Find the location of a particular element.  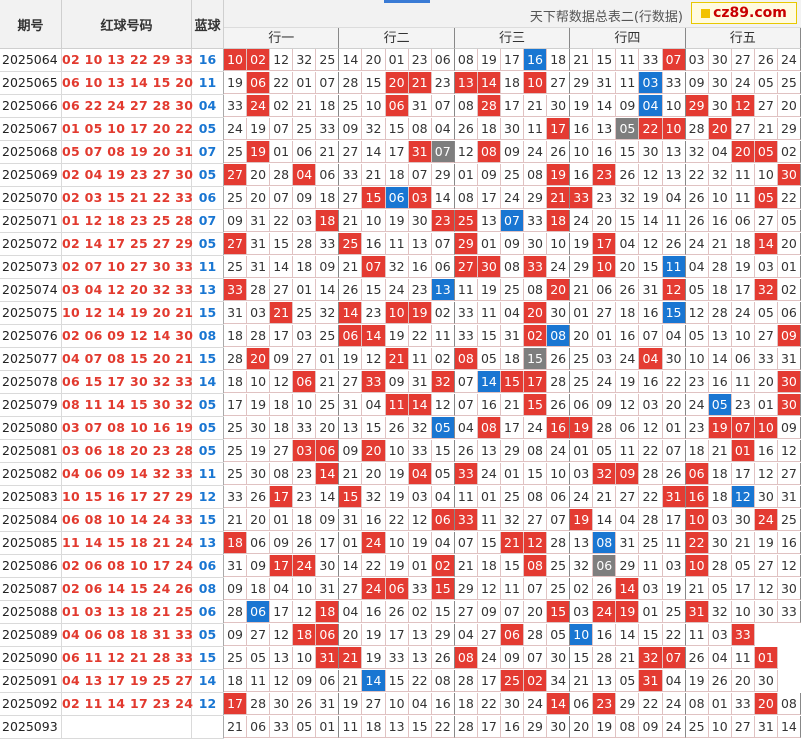

table-row: 2025081 03 06 18 20 23 28 05 is located at coordinates (112, 451).